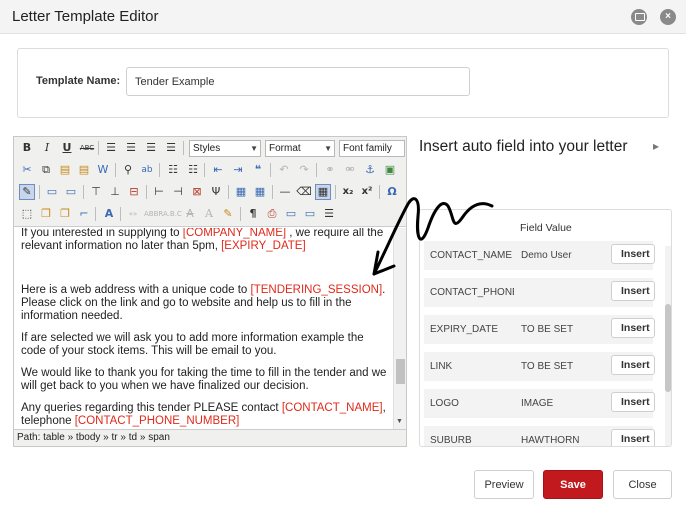 The image size is (686, 513). I want to click on align-left-icon: ☰, so click(111, 148).